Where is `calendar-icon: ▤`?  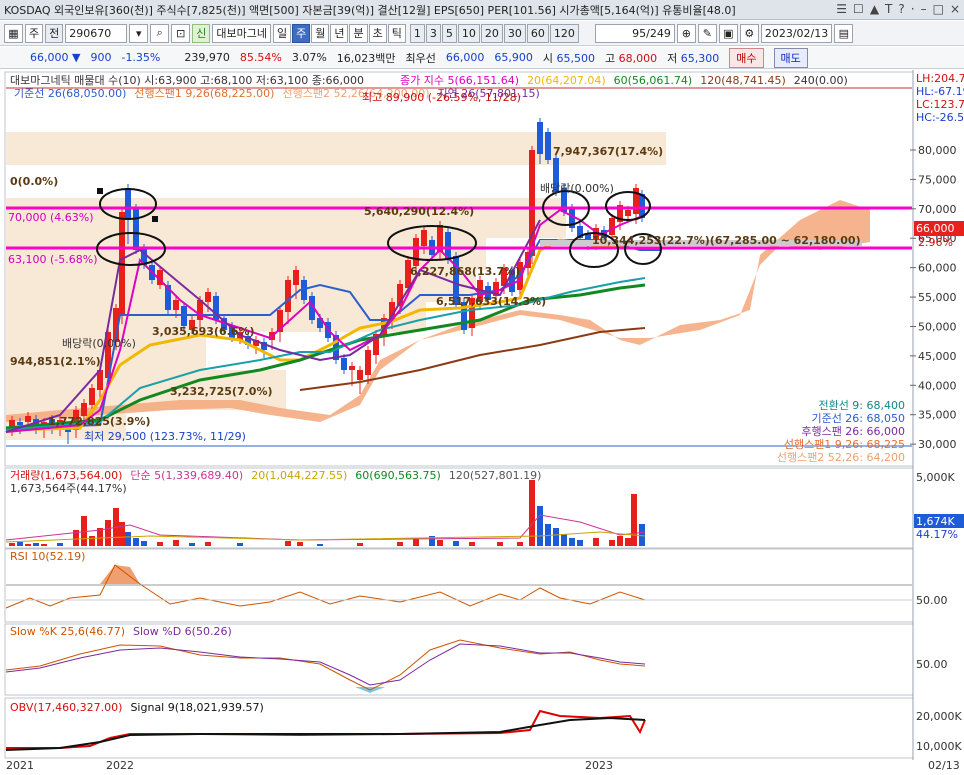
calendar-icon: ▤ is located at coordinates (844, 33).